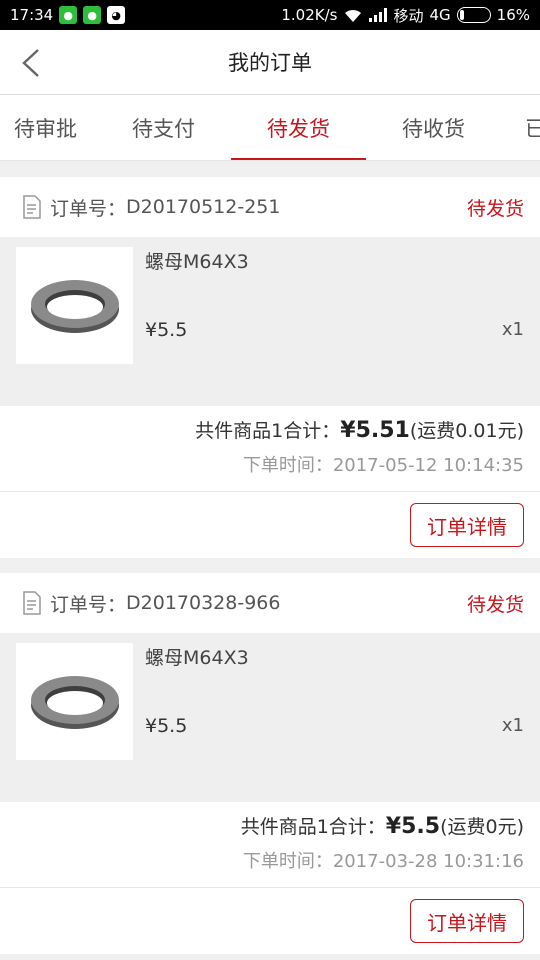 The width and height of the screenshot is (540, 960). I want to click on order-number: D20170328-966, so click(203, 603).